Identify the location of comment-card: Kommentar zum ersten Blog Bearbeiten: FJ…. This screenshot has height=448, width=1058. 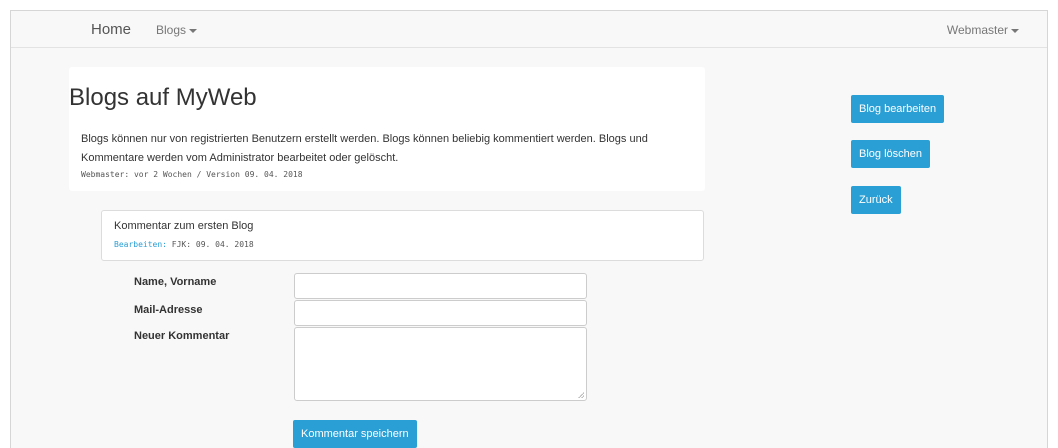
(402, 235).